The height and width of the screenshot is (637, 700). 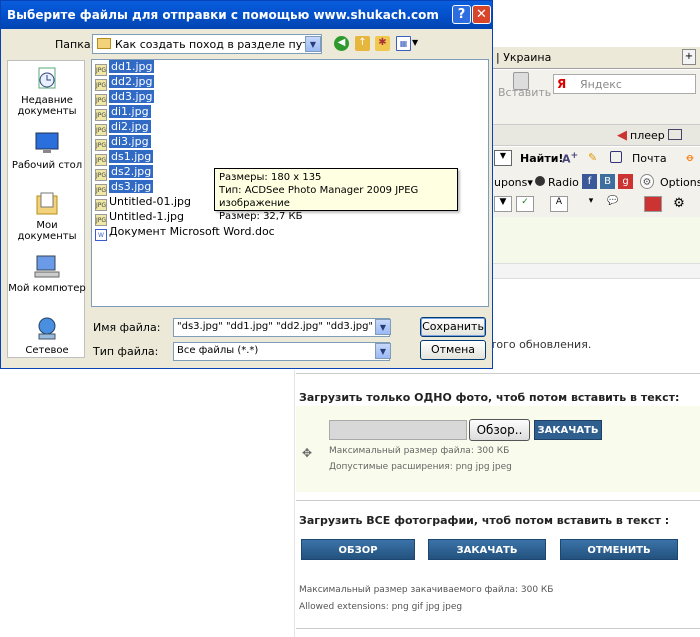 I want to click on close-button: ✕, so click(x=481, y=14).